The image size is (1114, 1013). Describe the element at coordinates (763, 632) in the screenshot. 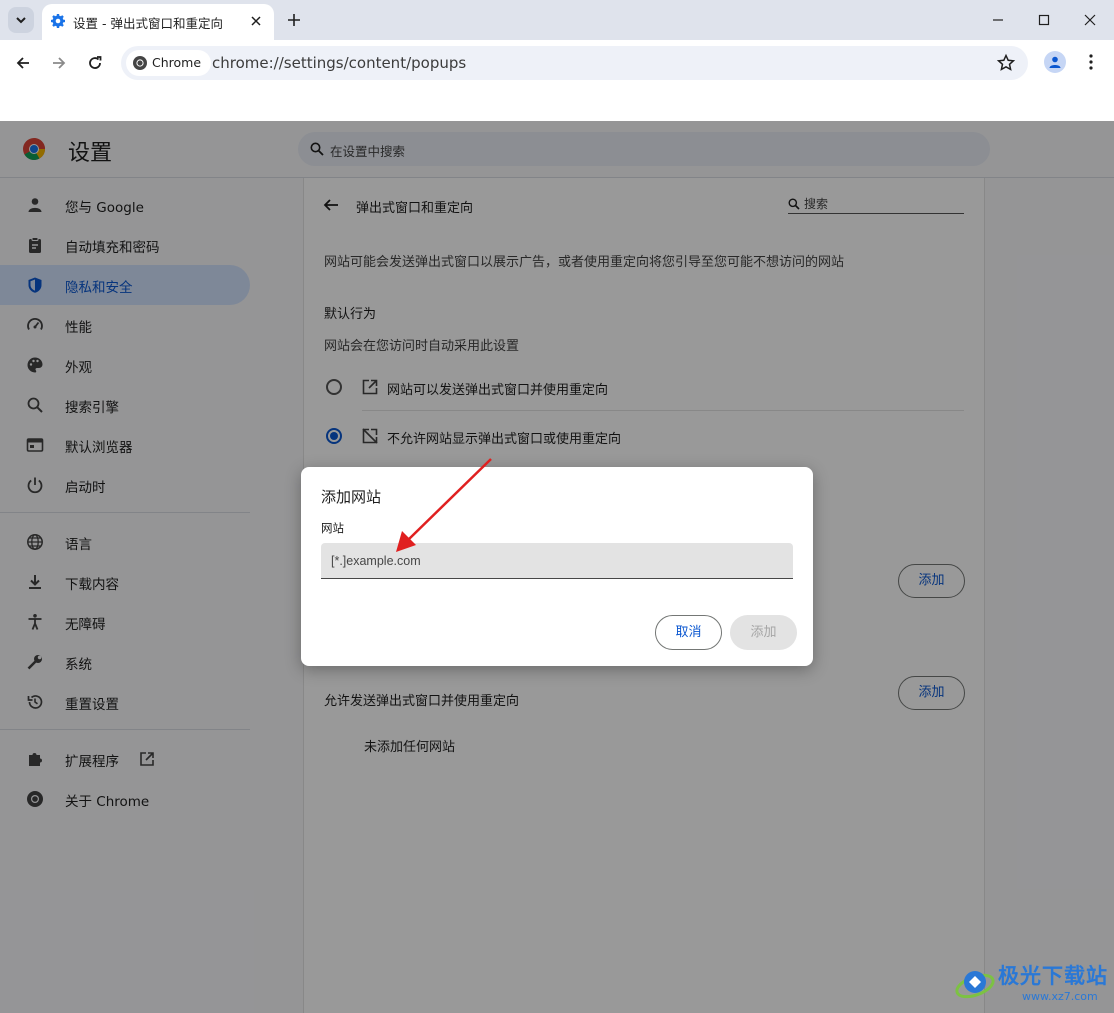

I see `add-button: 添加` at that location.